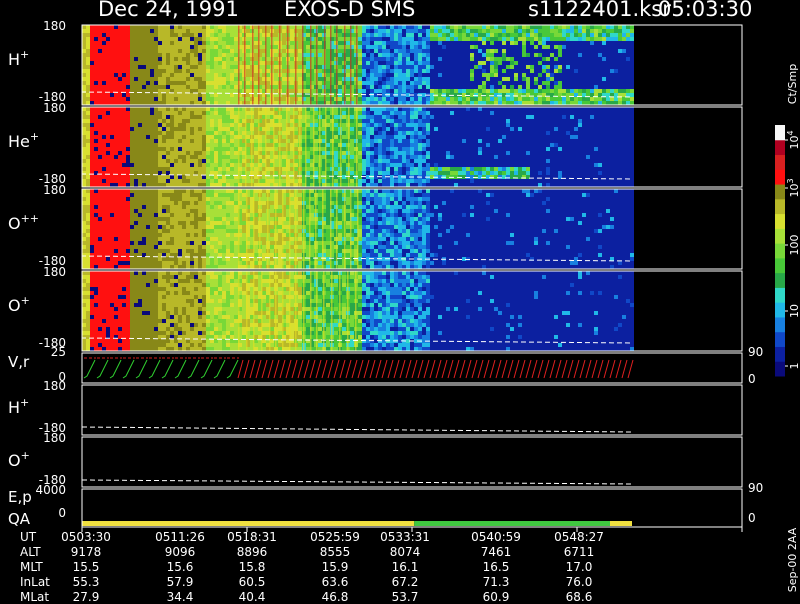 This screenshot has width=800, height=604. Describe the element at coordinates (496, 582) in the screenshot. I see `timeline-cell: 71.3` at that location.